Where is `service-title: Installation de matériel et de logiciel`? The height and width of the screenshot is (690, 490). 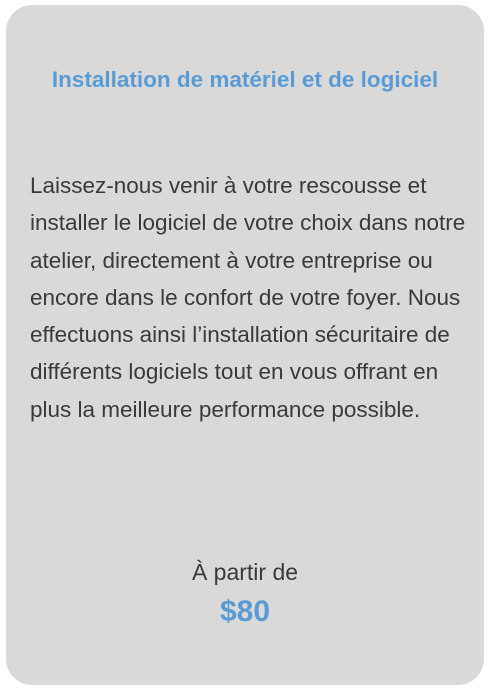
service-title: Installation de matériel et de logiciel is located at coordinates (245, 79).